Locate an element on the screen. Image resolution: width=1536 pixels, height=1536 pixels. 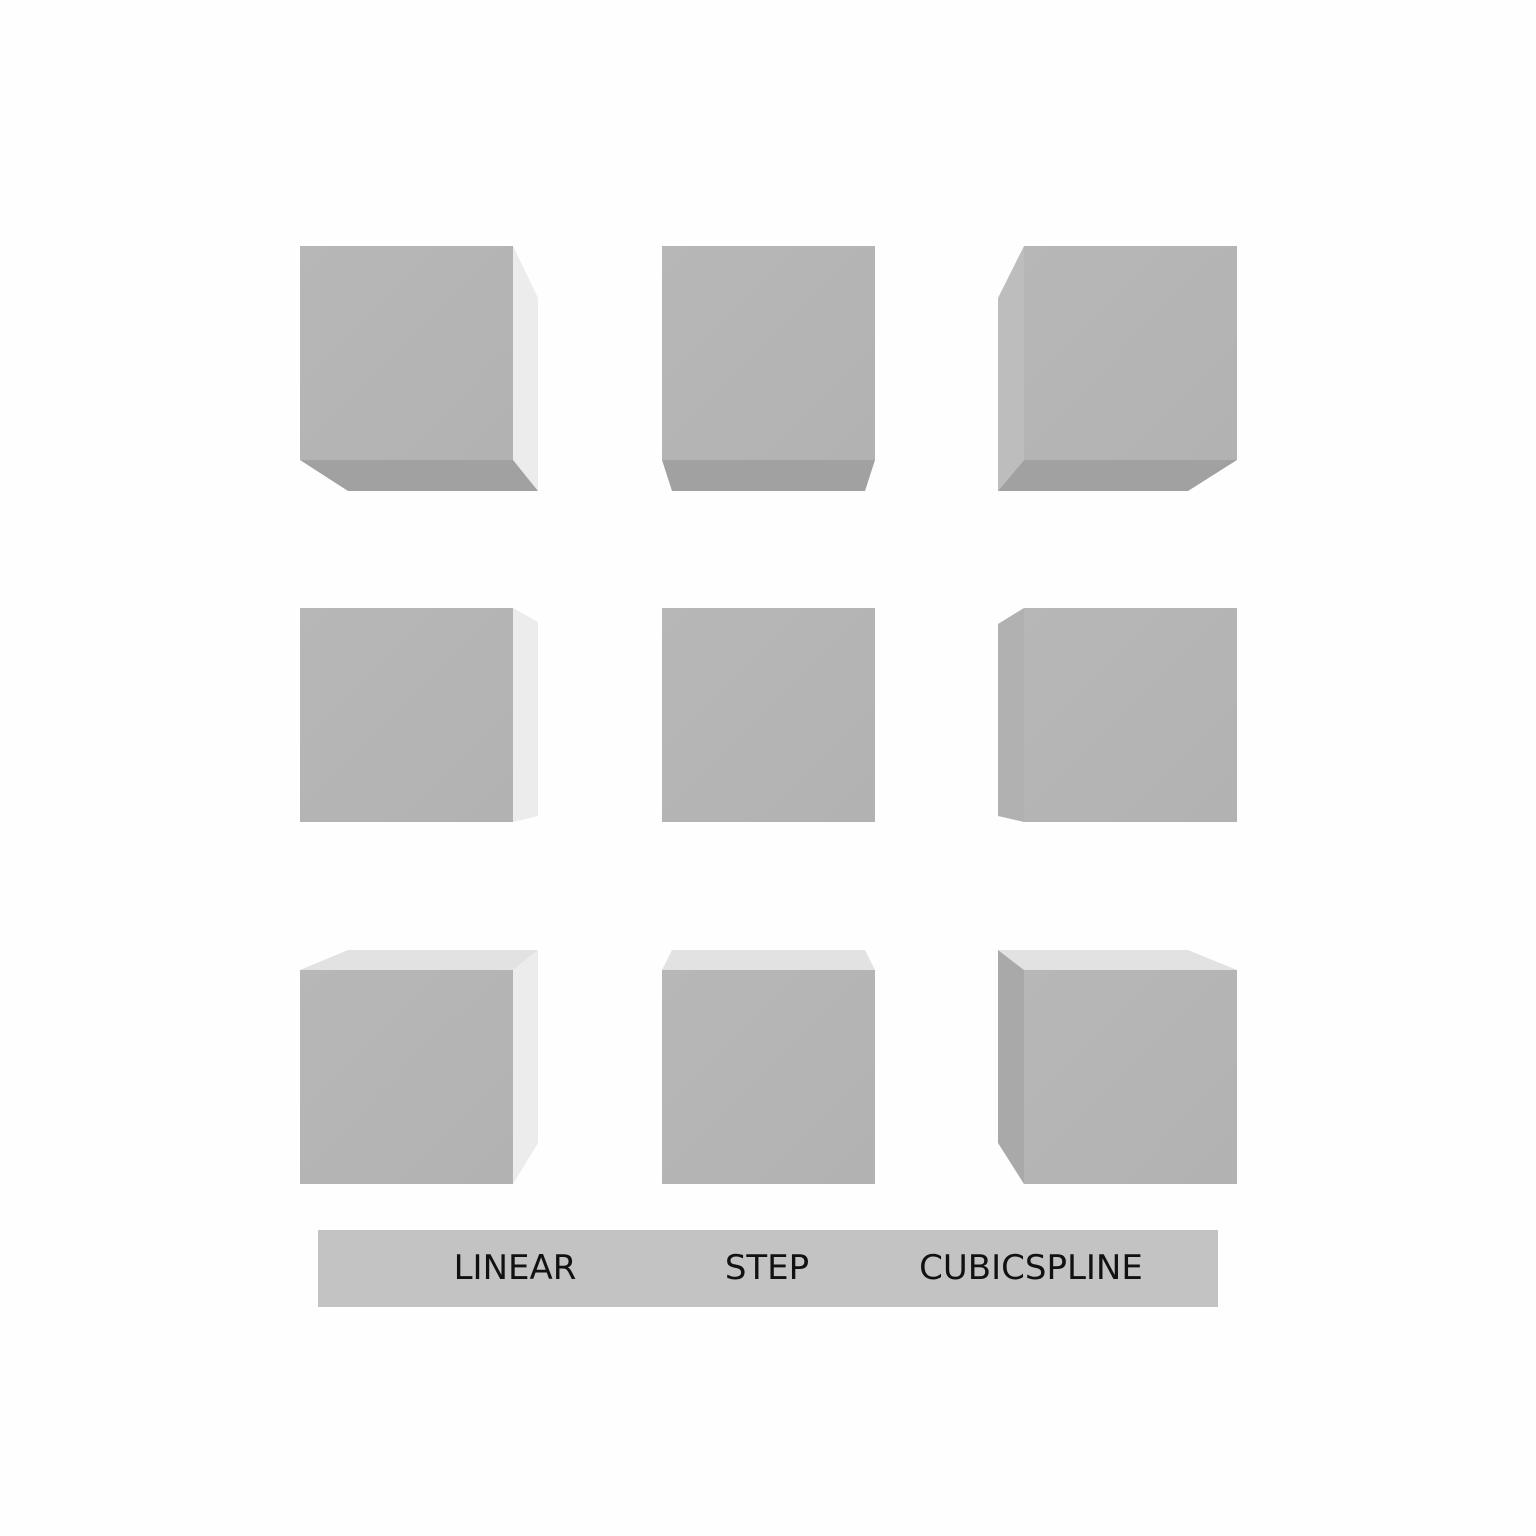
label-step: STEP is located at coordinates (767, 1268).